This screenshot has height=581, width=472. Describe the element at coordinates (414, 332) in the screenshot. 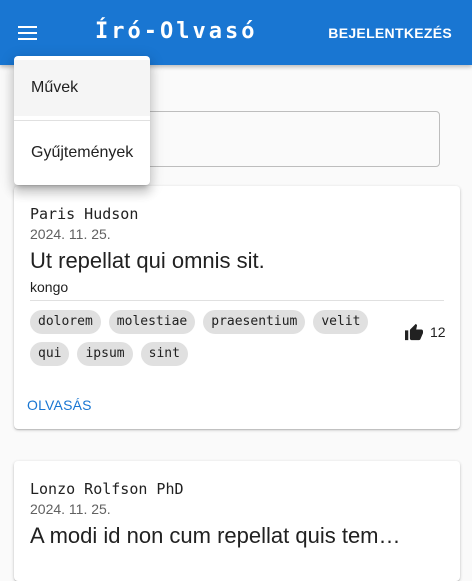

I see `thumb-up-icon` at that location.